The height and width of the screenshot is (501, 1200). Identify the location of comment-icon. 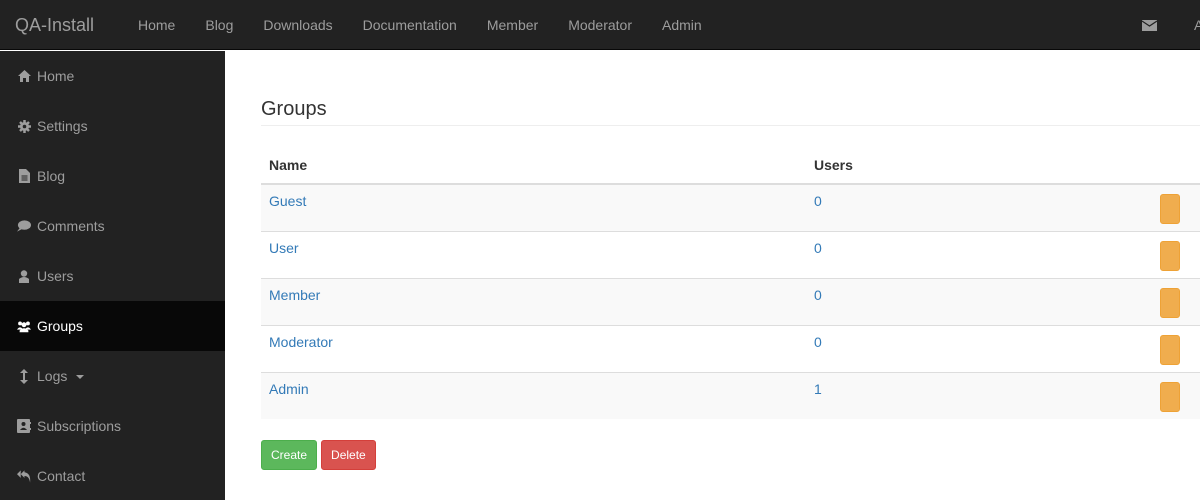
(24, 226).